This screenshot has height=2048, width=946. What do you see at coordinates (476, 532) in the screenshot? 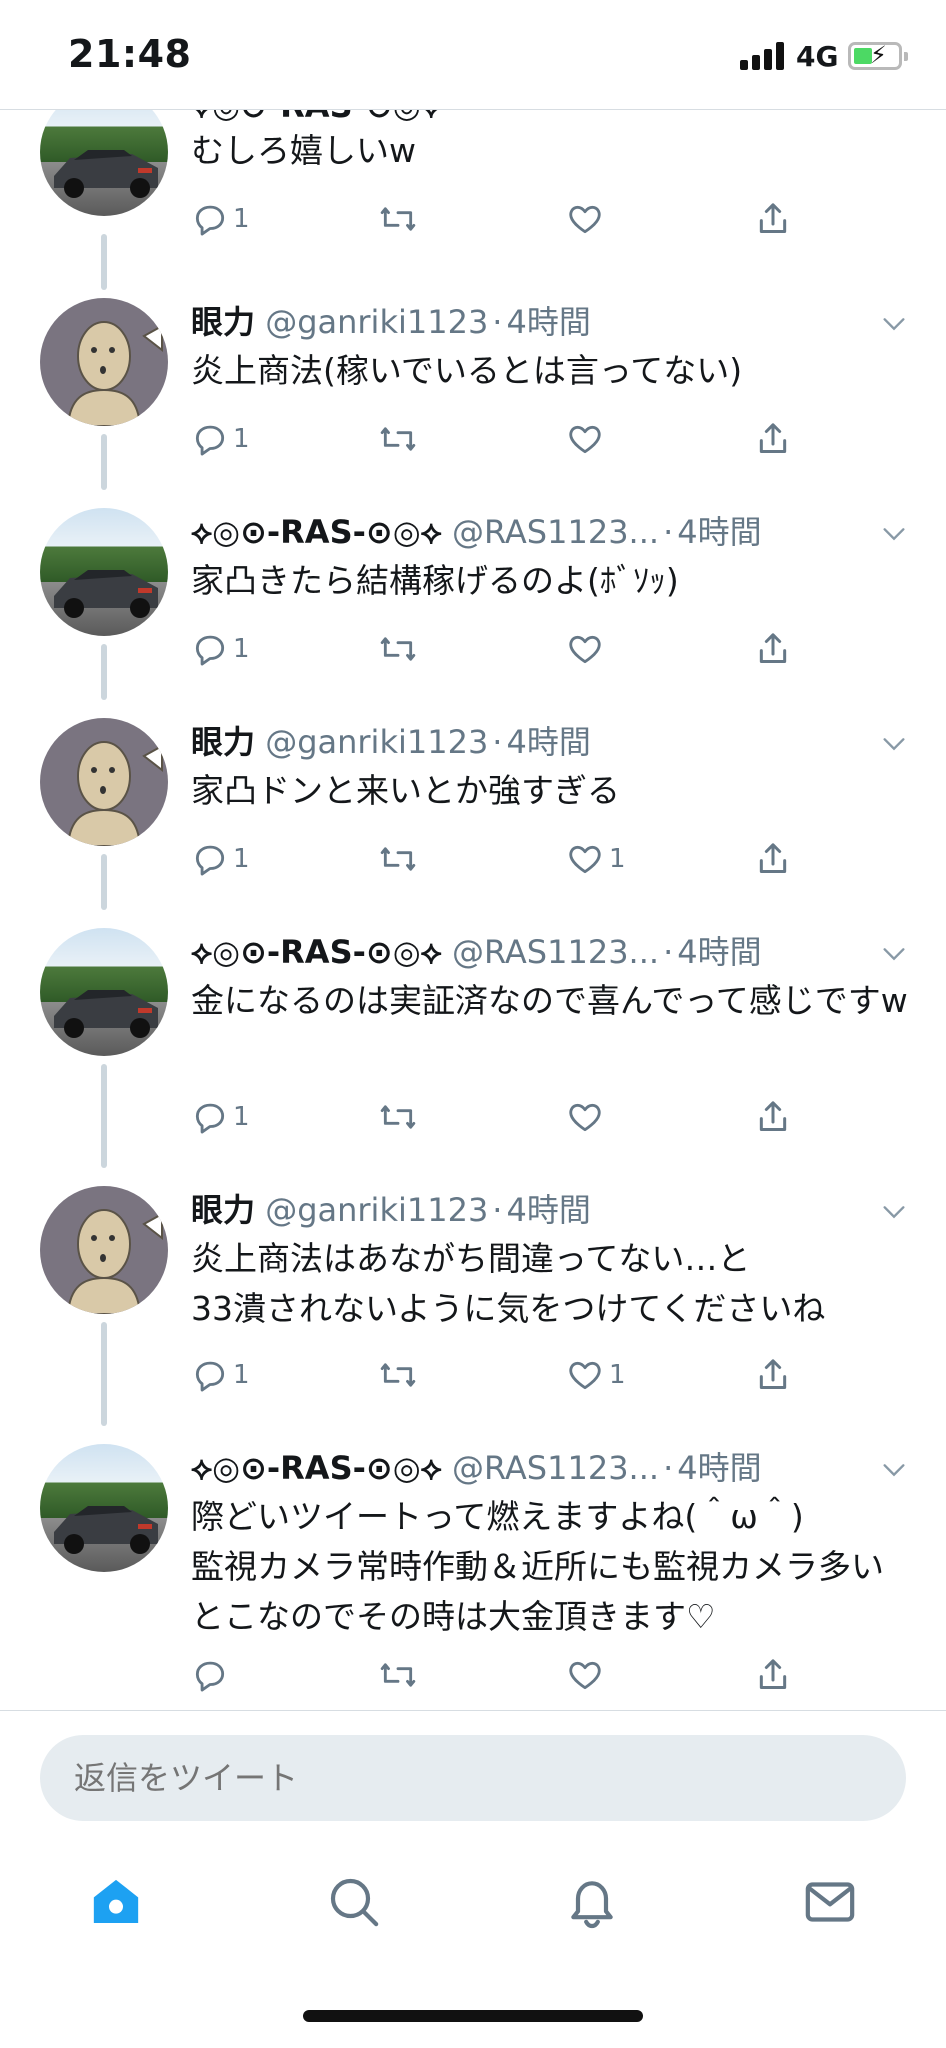
I see `tweet-header: ⟡◎⊙-RAS-⊙◎⟡ @RAS1123... · 4時間` at bounding box center [476, 532].